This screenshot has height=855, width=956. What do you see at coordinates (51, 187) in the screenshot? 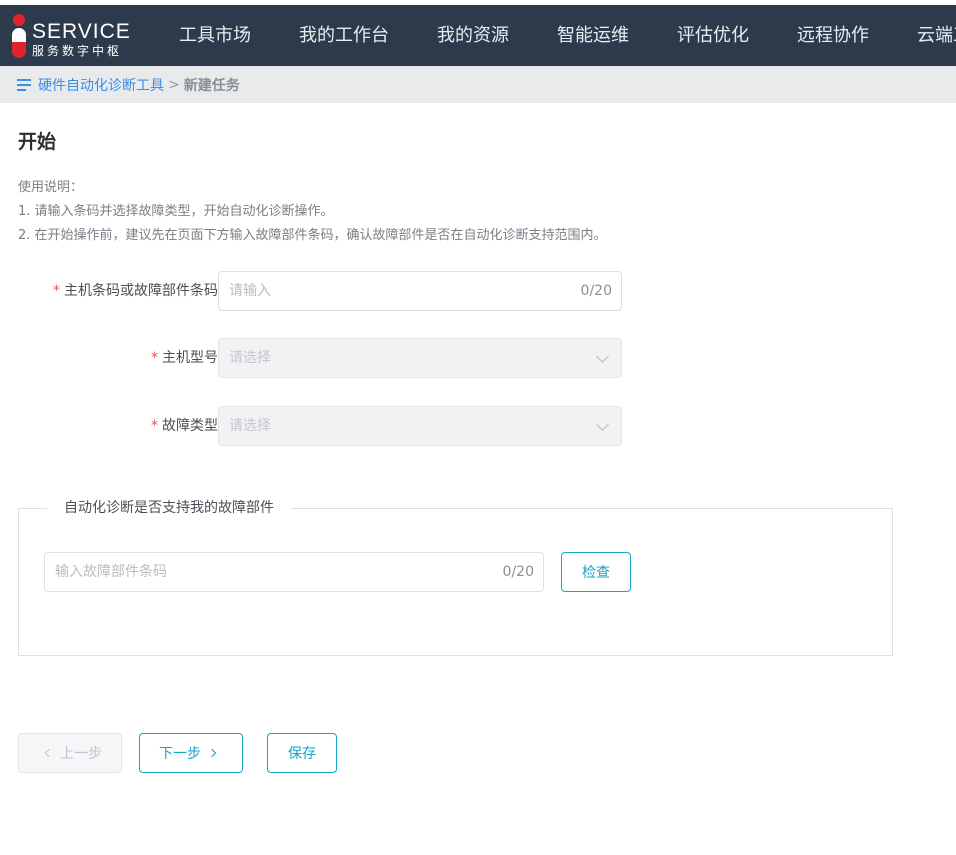
I see `instructions-heading: 使用说明：` at bounding box center [51, 187].